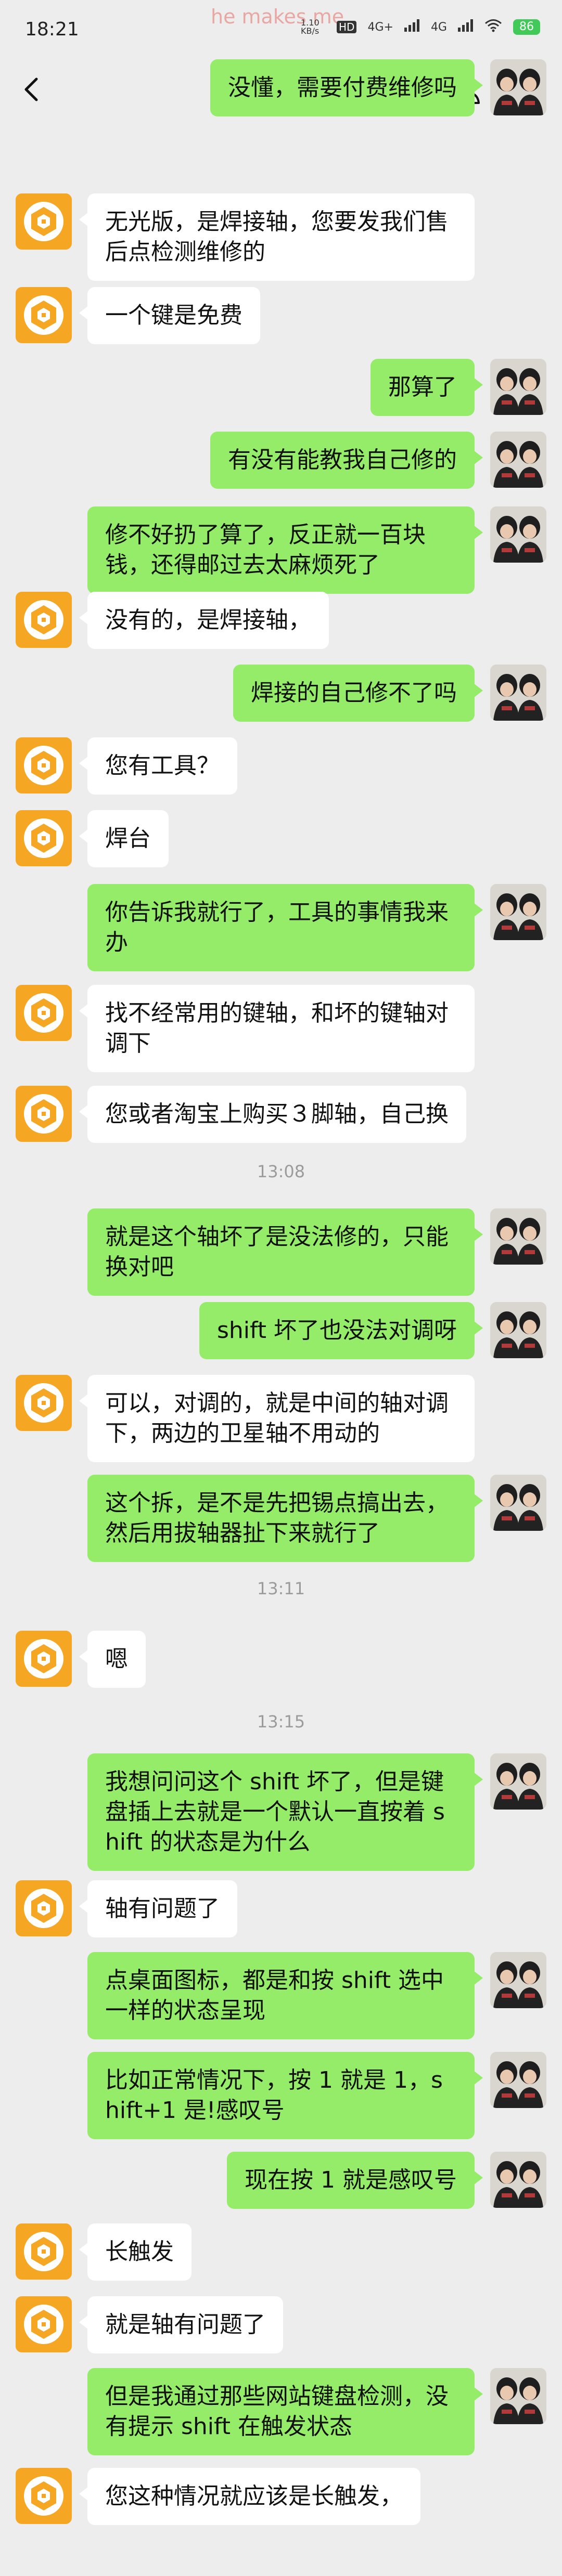  What do you see at coordinates (358, 693) in the screenshot?
I see `message-bubble: 焊接的自己修不了吗` at bounding box center [358, 693].